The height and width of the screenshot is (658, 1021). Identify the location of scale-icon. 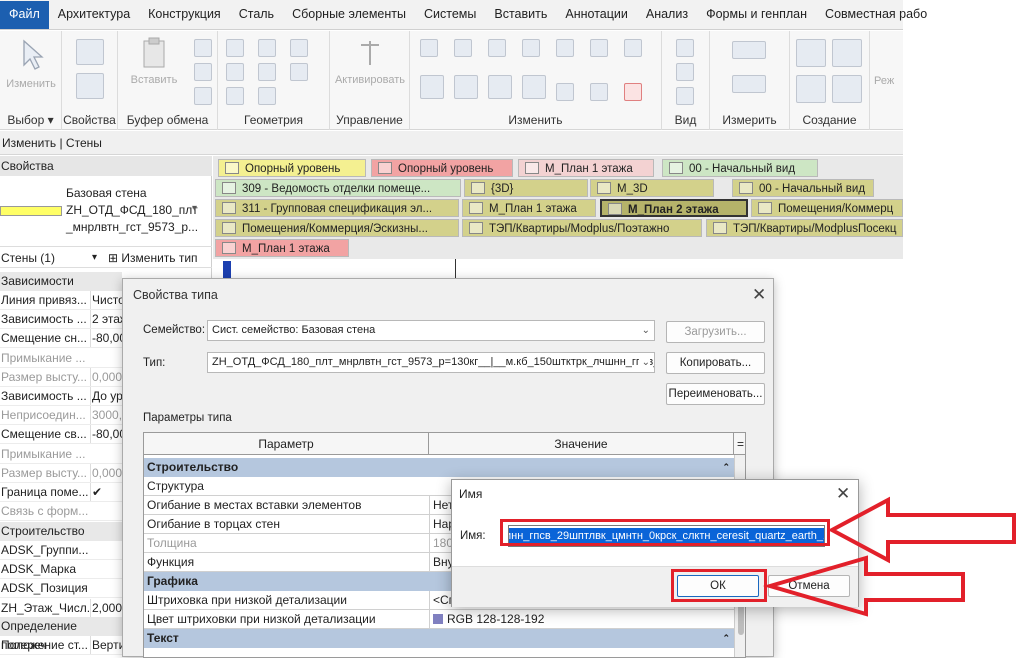
(599, 92).